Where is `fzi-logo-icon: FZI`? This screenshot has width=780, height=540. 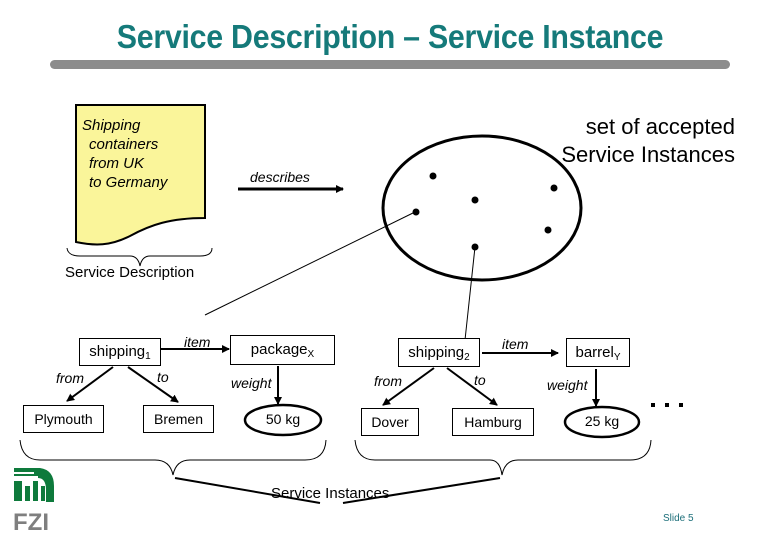 fzi-logo-icon: FZI is located at coordinates (33, 502).